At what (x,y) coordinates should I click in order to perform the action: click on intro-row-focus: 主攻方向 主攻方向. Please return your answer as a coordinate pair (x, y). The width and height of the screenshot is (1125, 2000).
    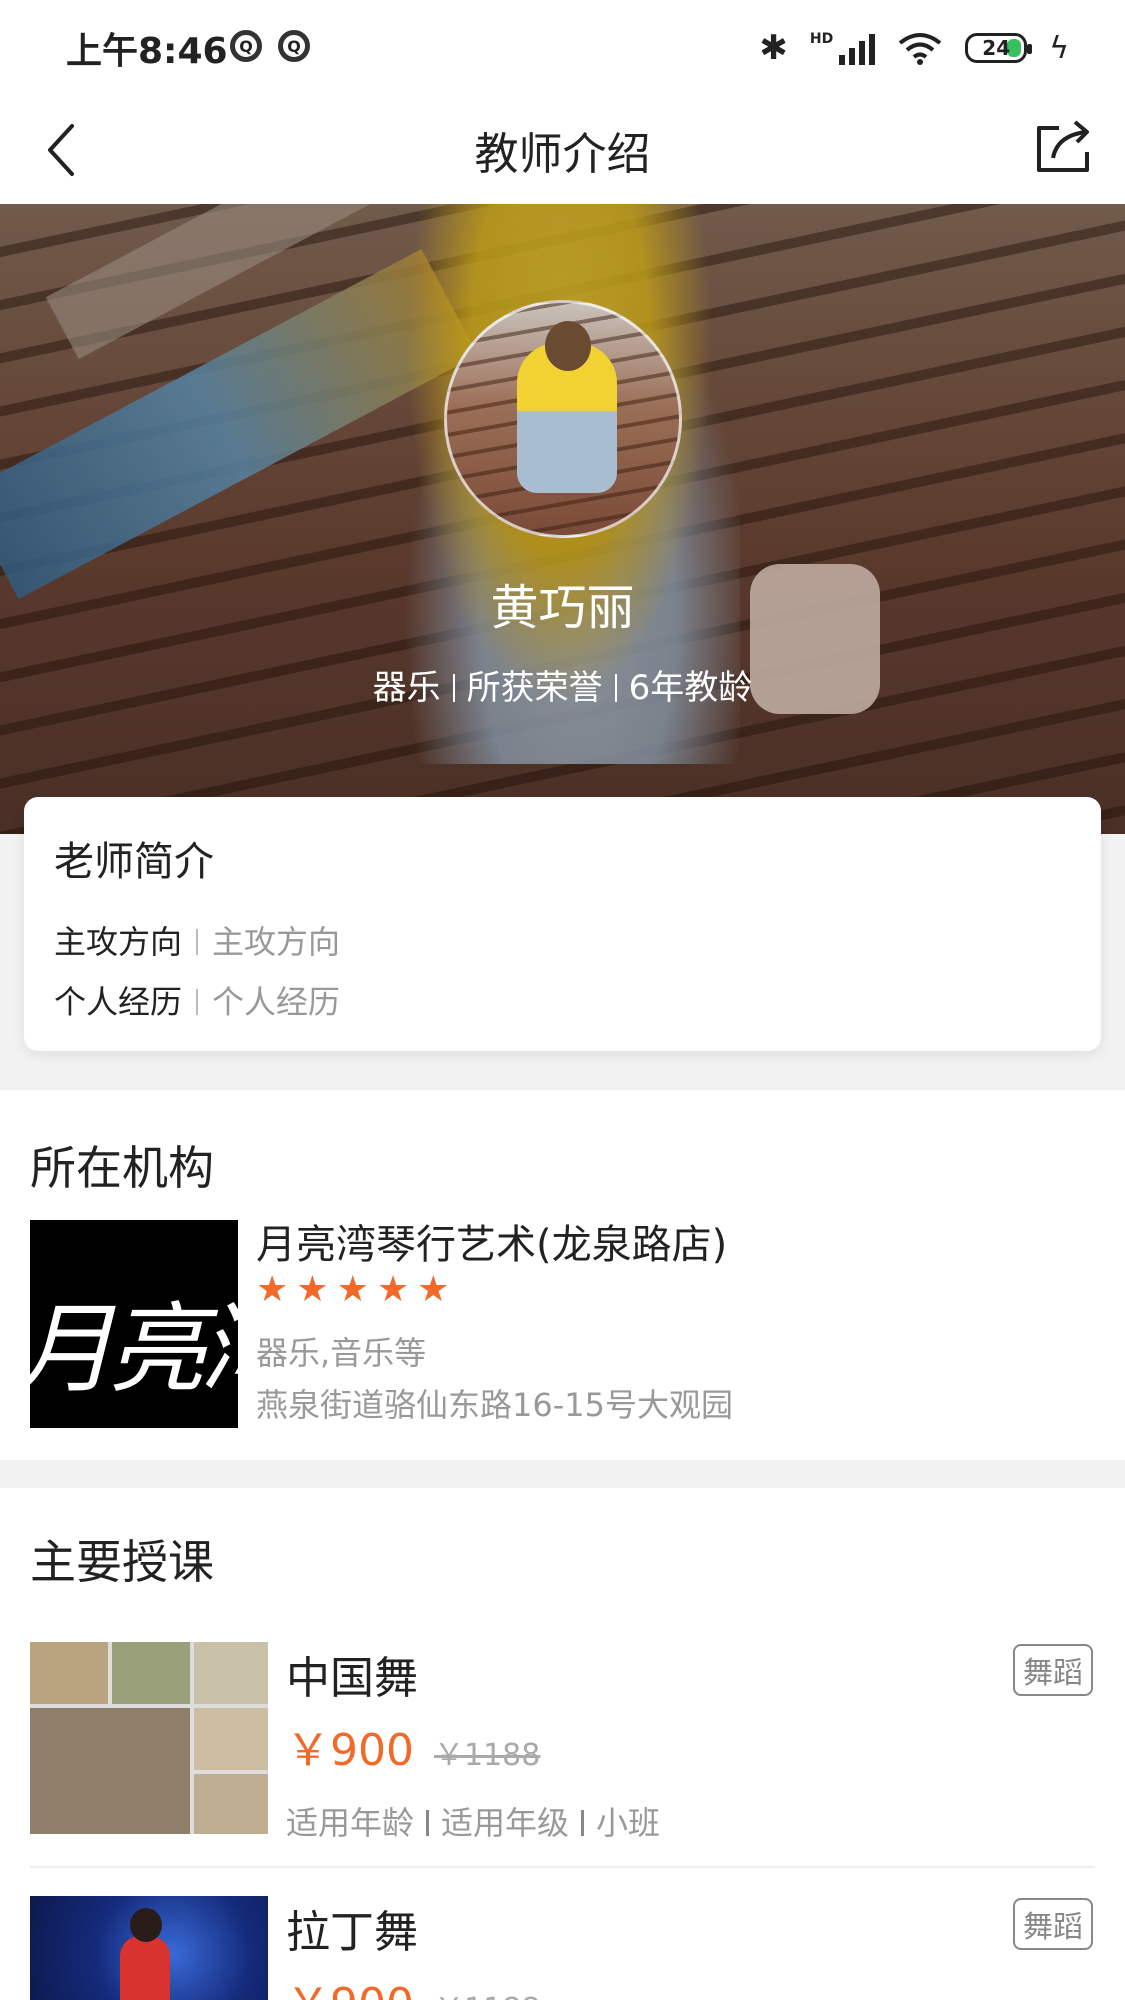
    Looking at the image, I should click on (197, 940).